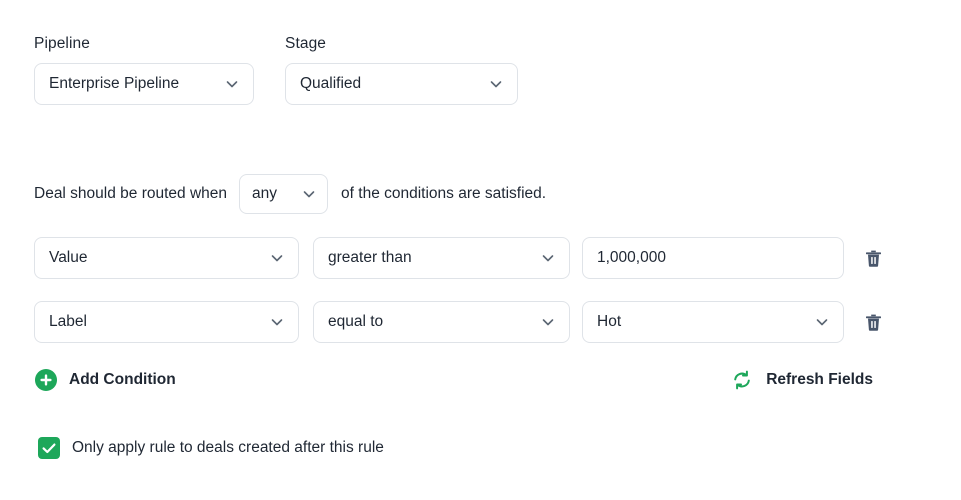 Image resolution: width=961 pixels, height=500 pixels. I want to click on pipeline-field-group: Pipeline Enterprise Pipeline, so click(144, 69).